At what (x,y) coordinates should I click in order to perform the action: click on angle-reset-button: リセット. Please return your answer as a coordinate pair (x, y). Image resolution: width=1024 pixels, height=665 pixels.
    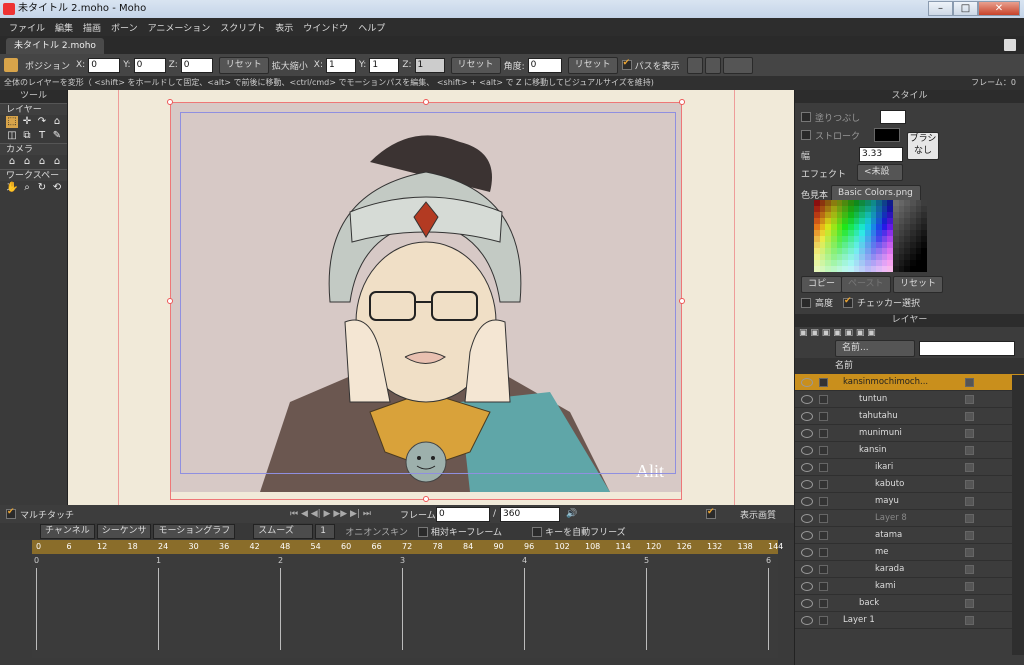
    Looking at the image, I should click on (592, 65).